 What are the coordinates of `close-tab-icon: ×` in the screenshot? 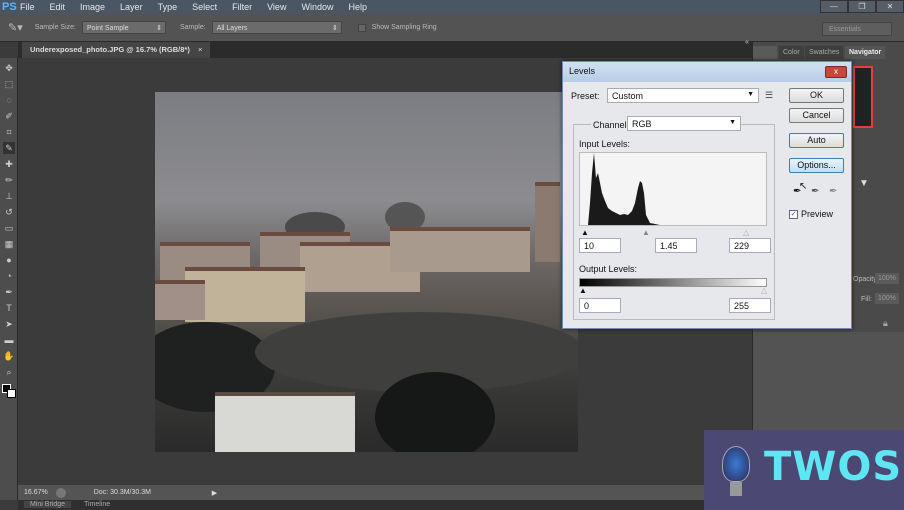 It's located at (200, 49).